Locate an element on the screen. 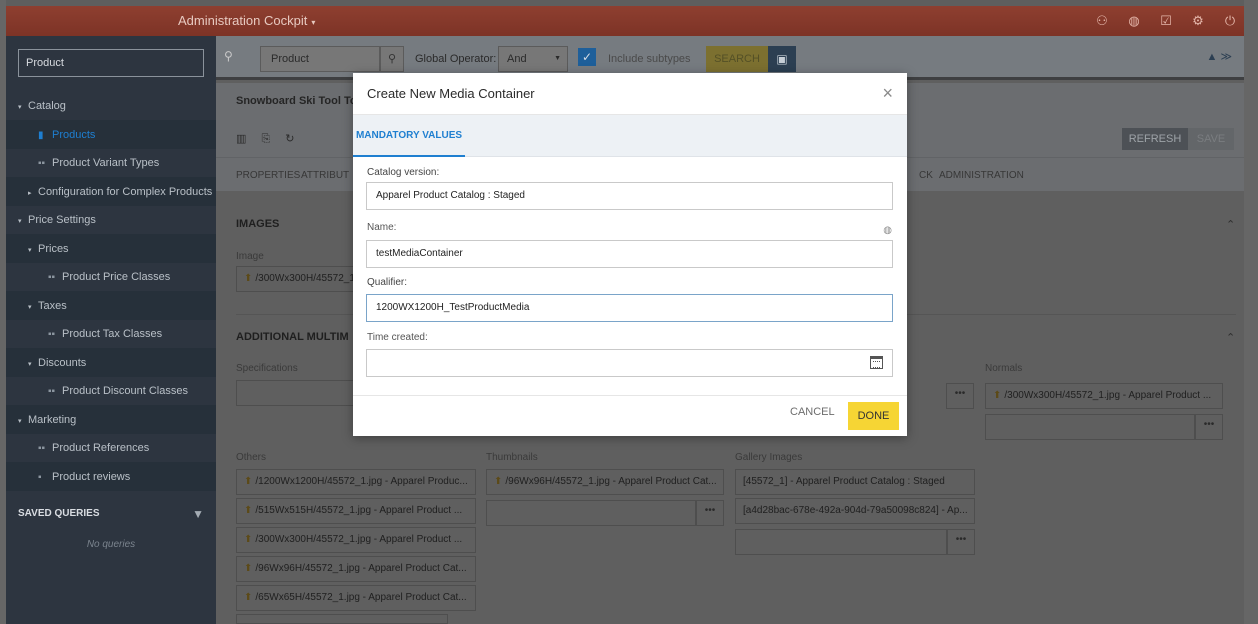  sidebar-item-label: Product References is located at coordinates (101, 448).